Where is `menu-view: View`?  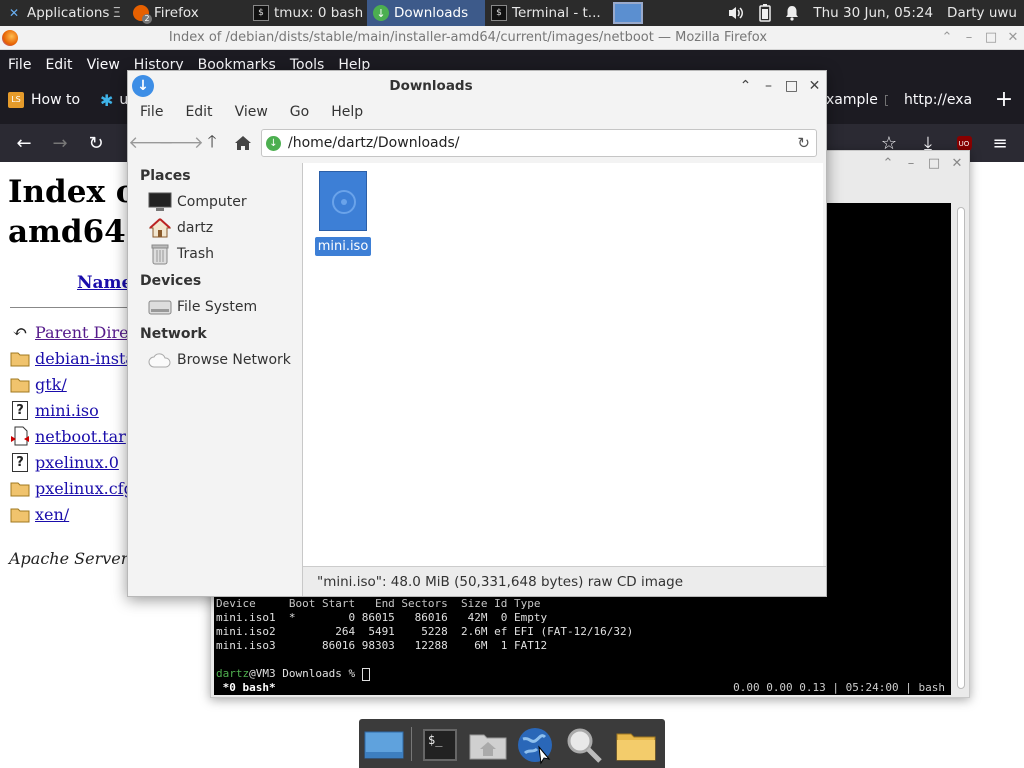 menu-view: View is located at coordinates (103, 66).